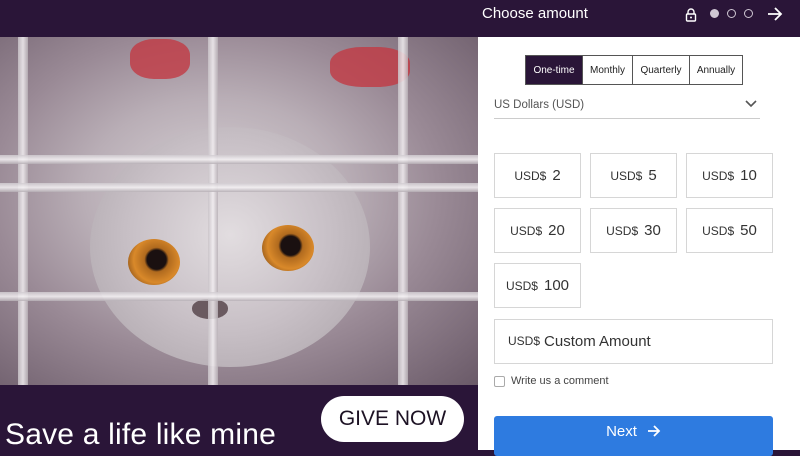  I want to click on amount-value: 50, so click(748, 230).